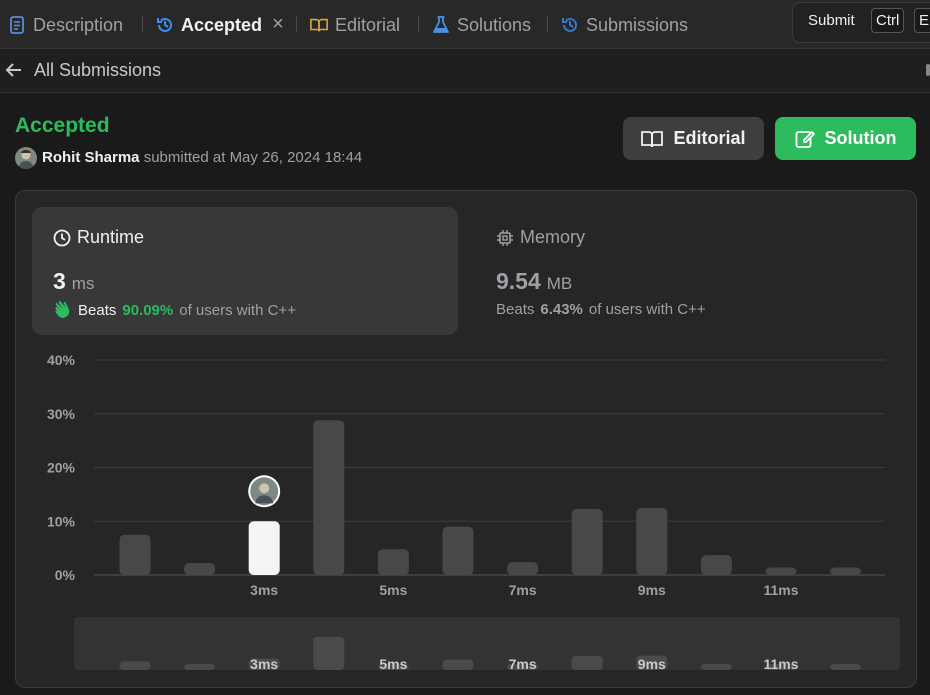 The height and width of the screenshot is (695, 930). I want to click on runtime-beats-percent: 90.09%, so click(148, 310).